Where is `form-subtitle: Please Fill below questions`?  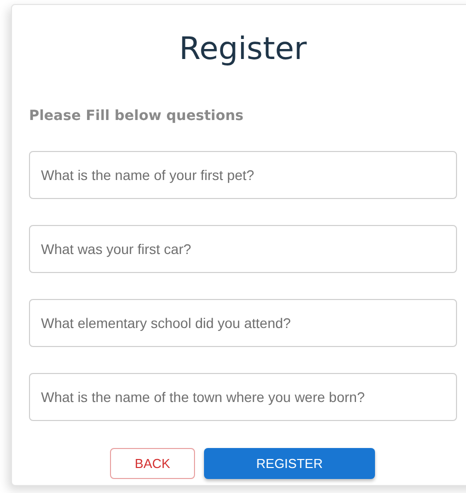
form-subtitle: Please Fill below questions is located at coordinates (137, 116).